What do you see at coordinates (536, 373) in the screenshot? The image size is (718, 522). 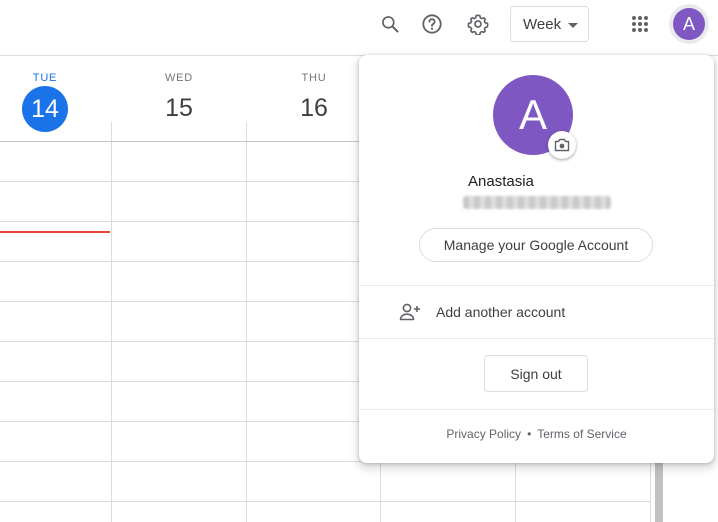 I see `sign-out-button: Sign out` at bounding box center [536, 373].